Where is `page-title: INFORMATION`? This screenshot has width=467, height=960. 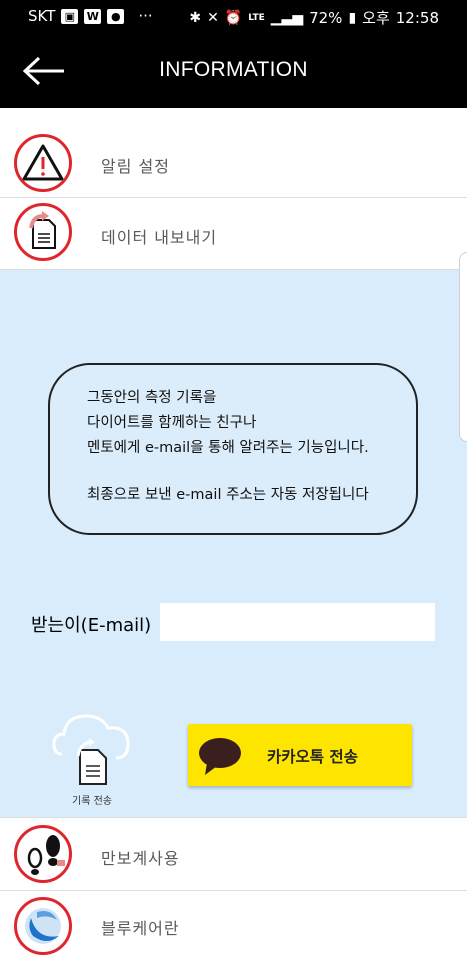
page-title: INFORMATION is located at coordinates (233, 69).